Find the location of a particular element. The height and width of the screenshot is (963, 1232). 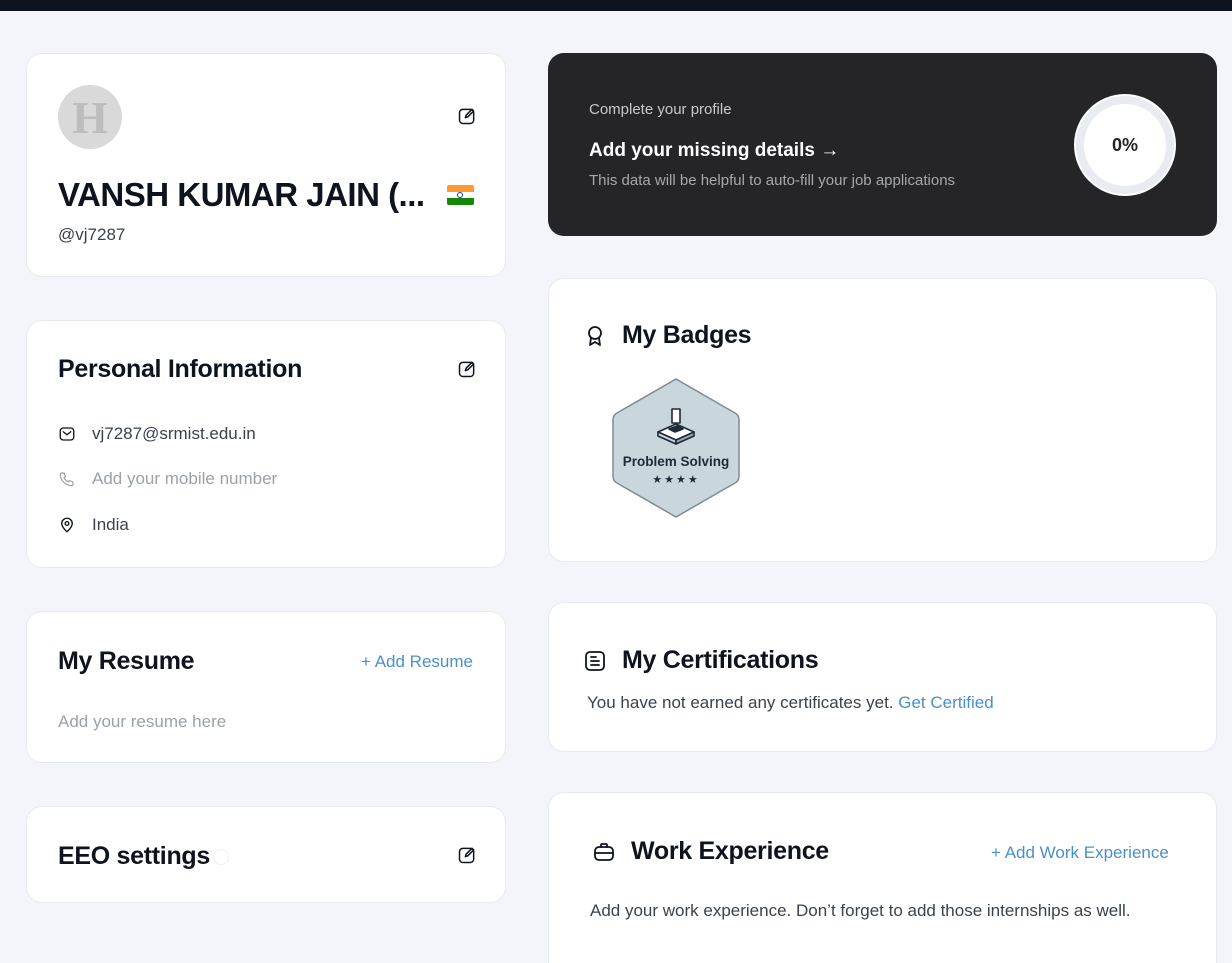

badge-stars: ★★★★ is located at coordinates (676, 480).